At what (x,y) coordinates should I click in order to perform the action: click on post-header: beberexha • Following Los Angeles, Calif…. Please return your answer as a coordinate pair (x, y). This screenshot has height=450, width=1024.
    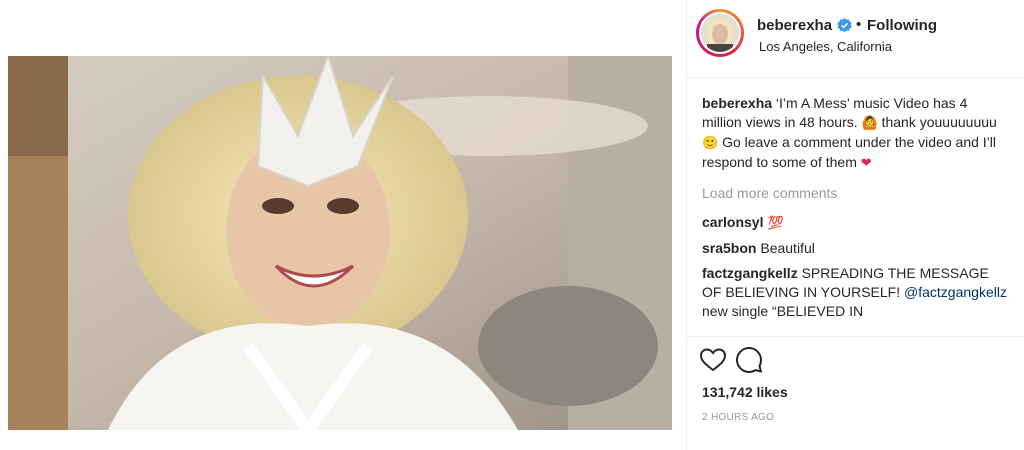
    Looking at the image, I should click on (855, 39).